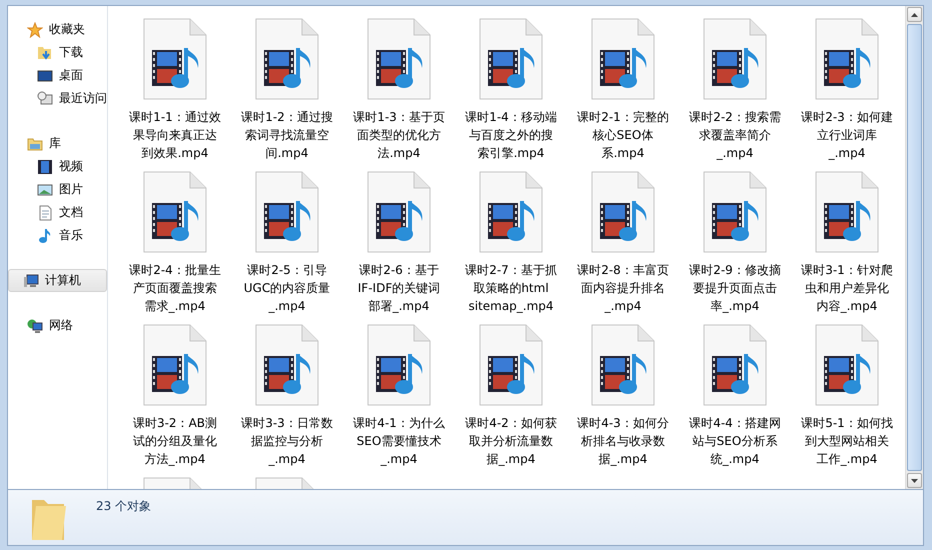 The image size is (932, 550). What do you see at coordinates (57, 189) in the screenshot?
I see `sidebar-item: 图片` at bounding box center [57, 189].